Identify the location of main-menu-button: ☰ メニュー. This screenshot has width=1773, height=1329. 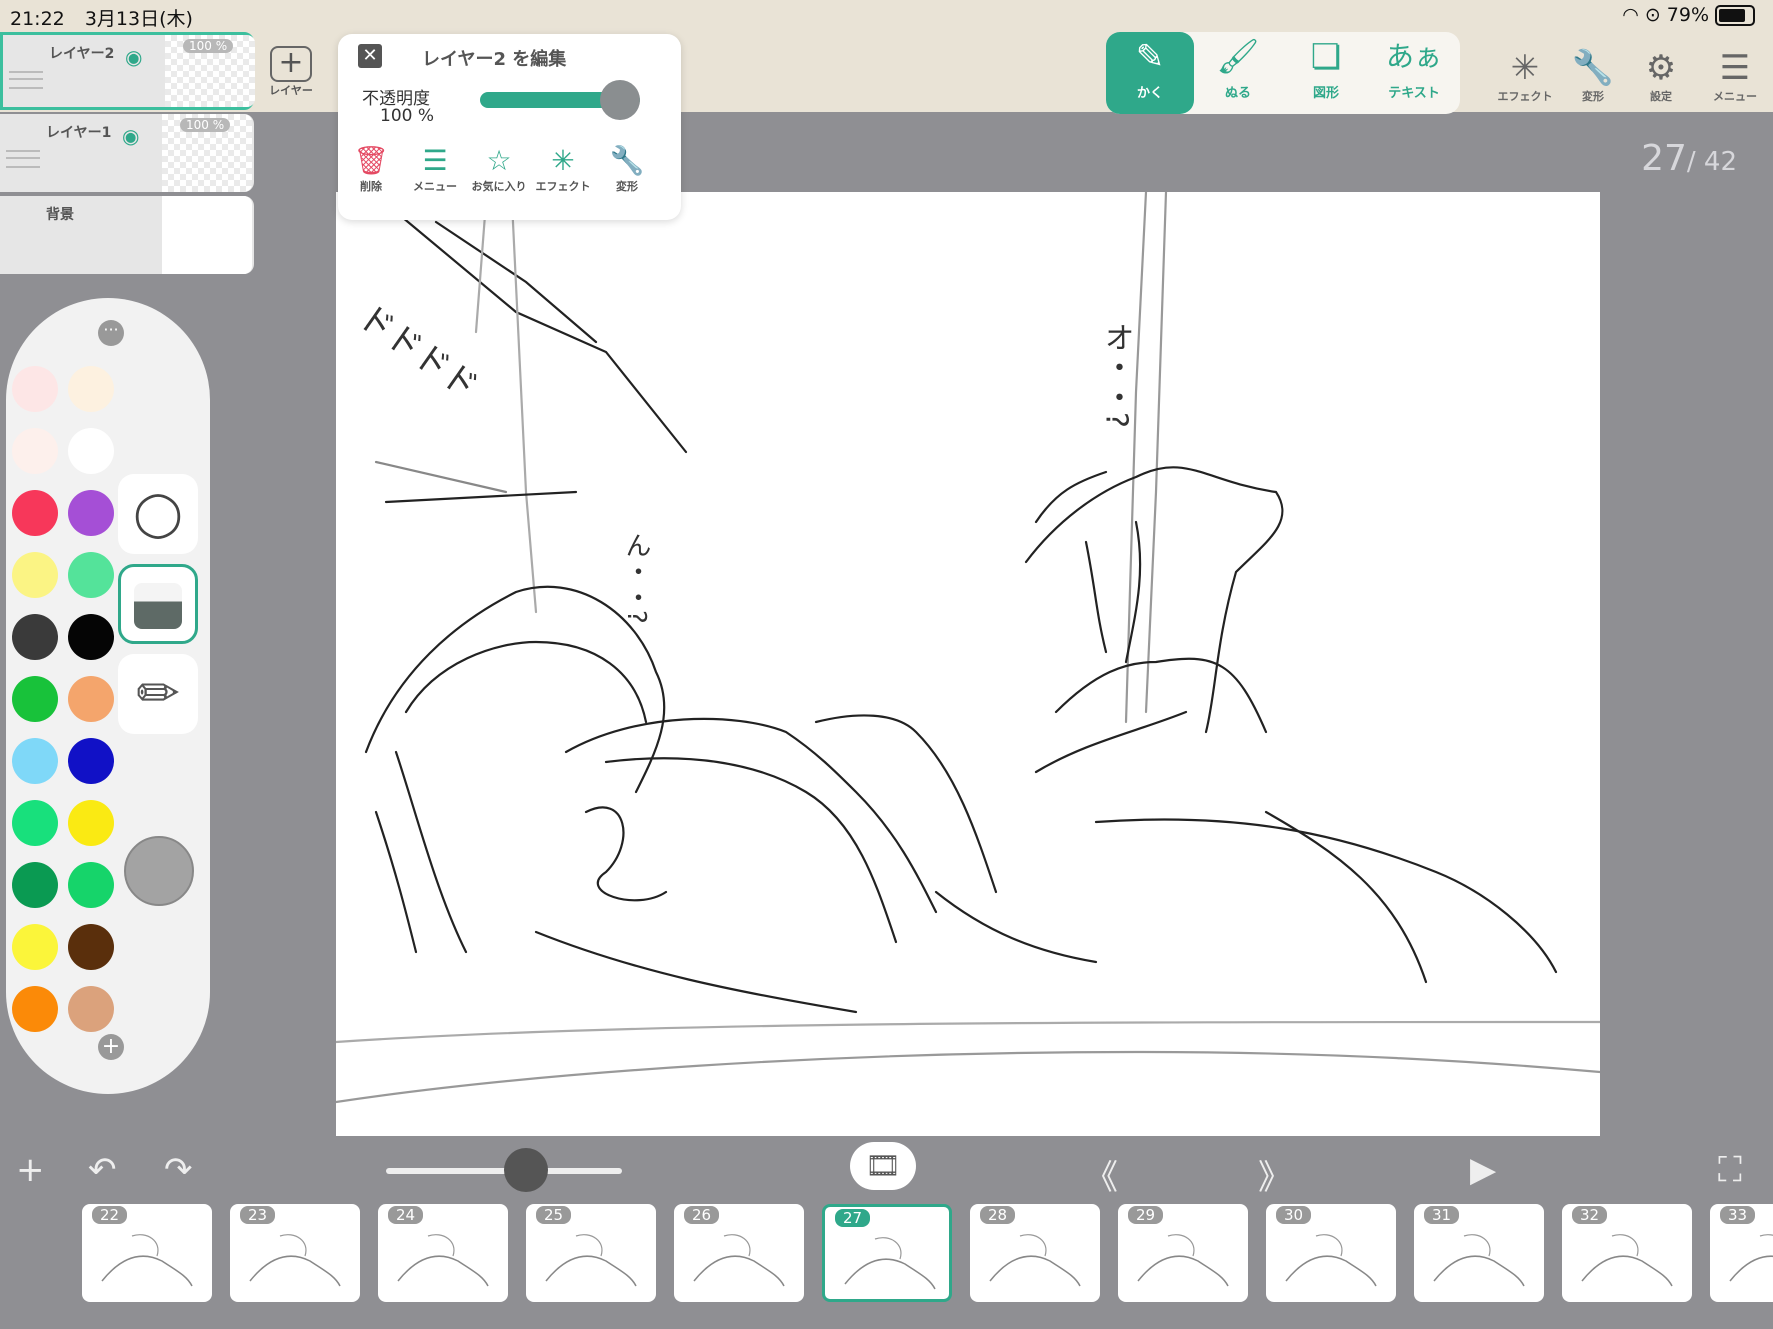
(1735, 76).